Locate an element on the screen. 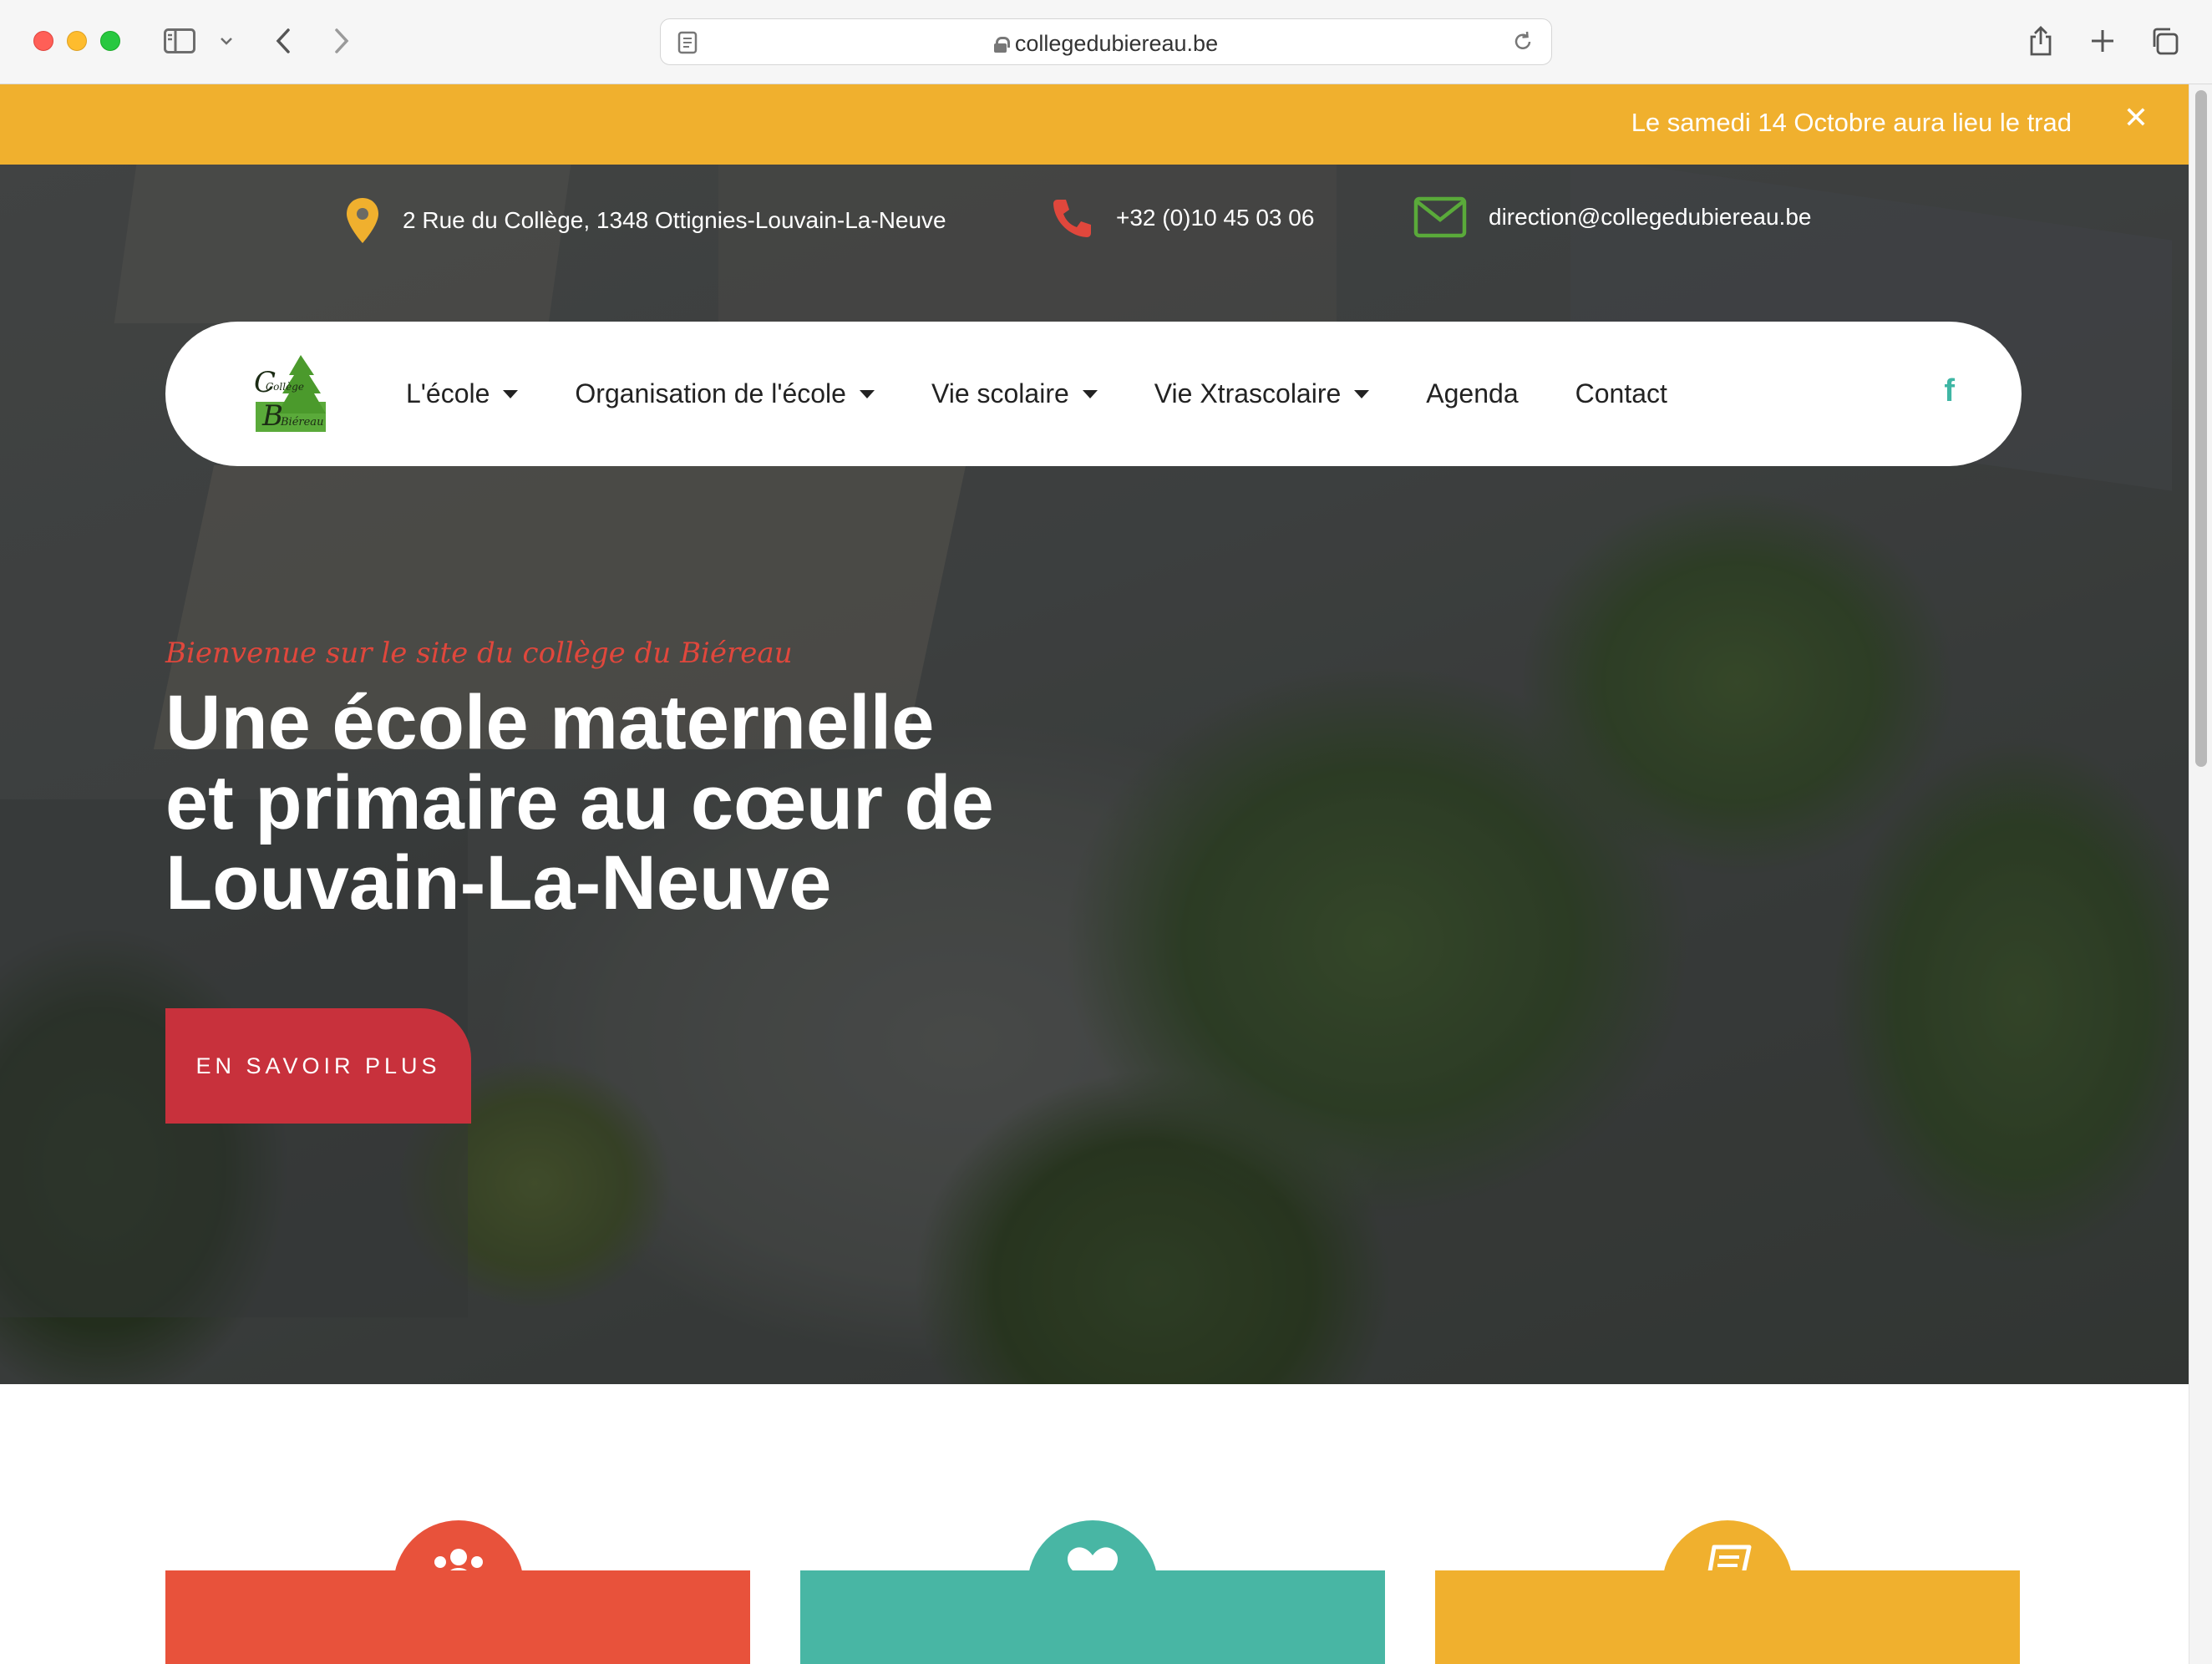 This screenshot has height=1664, width=2212. headline-line: Une école maternelle is located at coordinates (550, 722).